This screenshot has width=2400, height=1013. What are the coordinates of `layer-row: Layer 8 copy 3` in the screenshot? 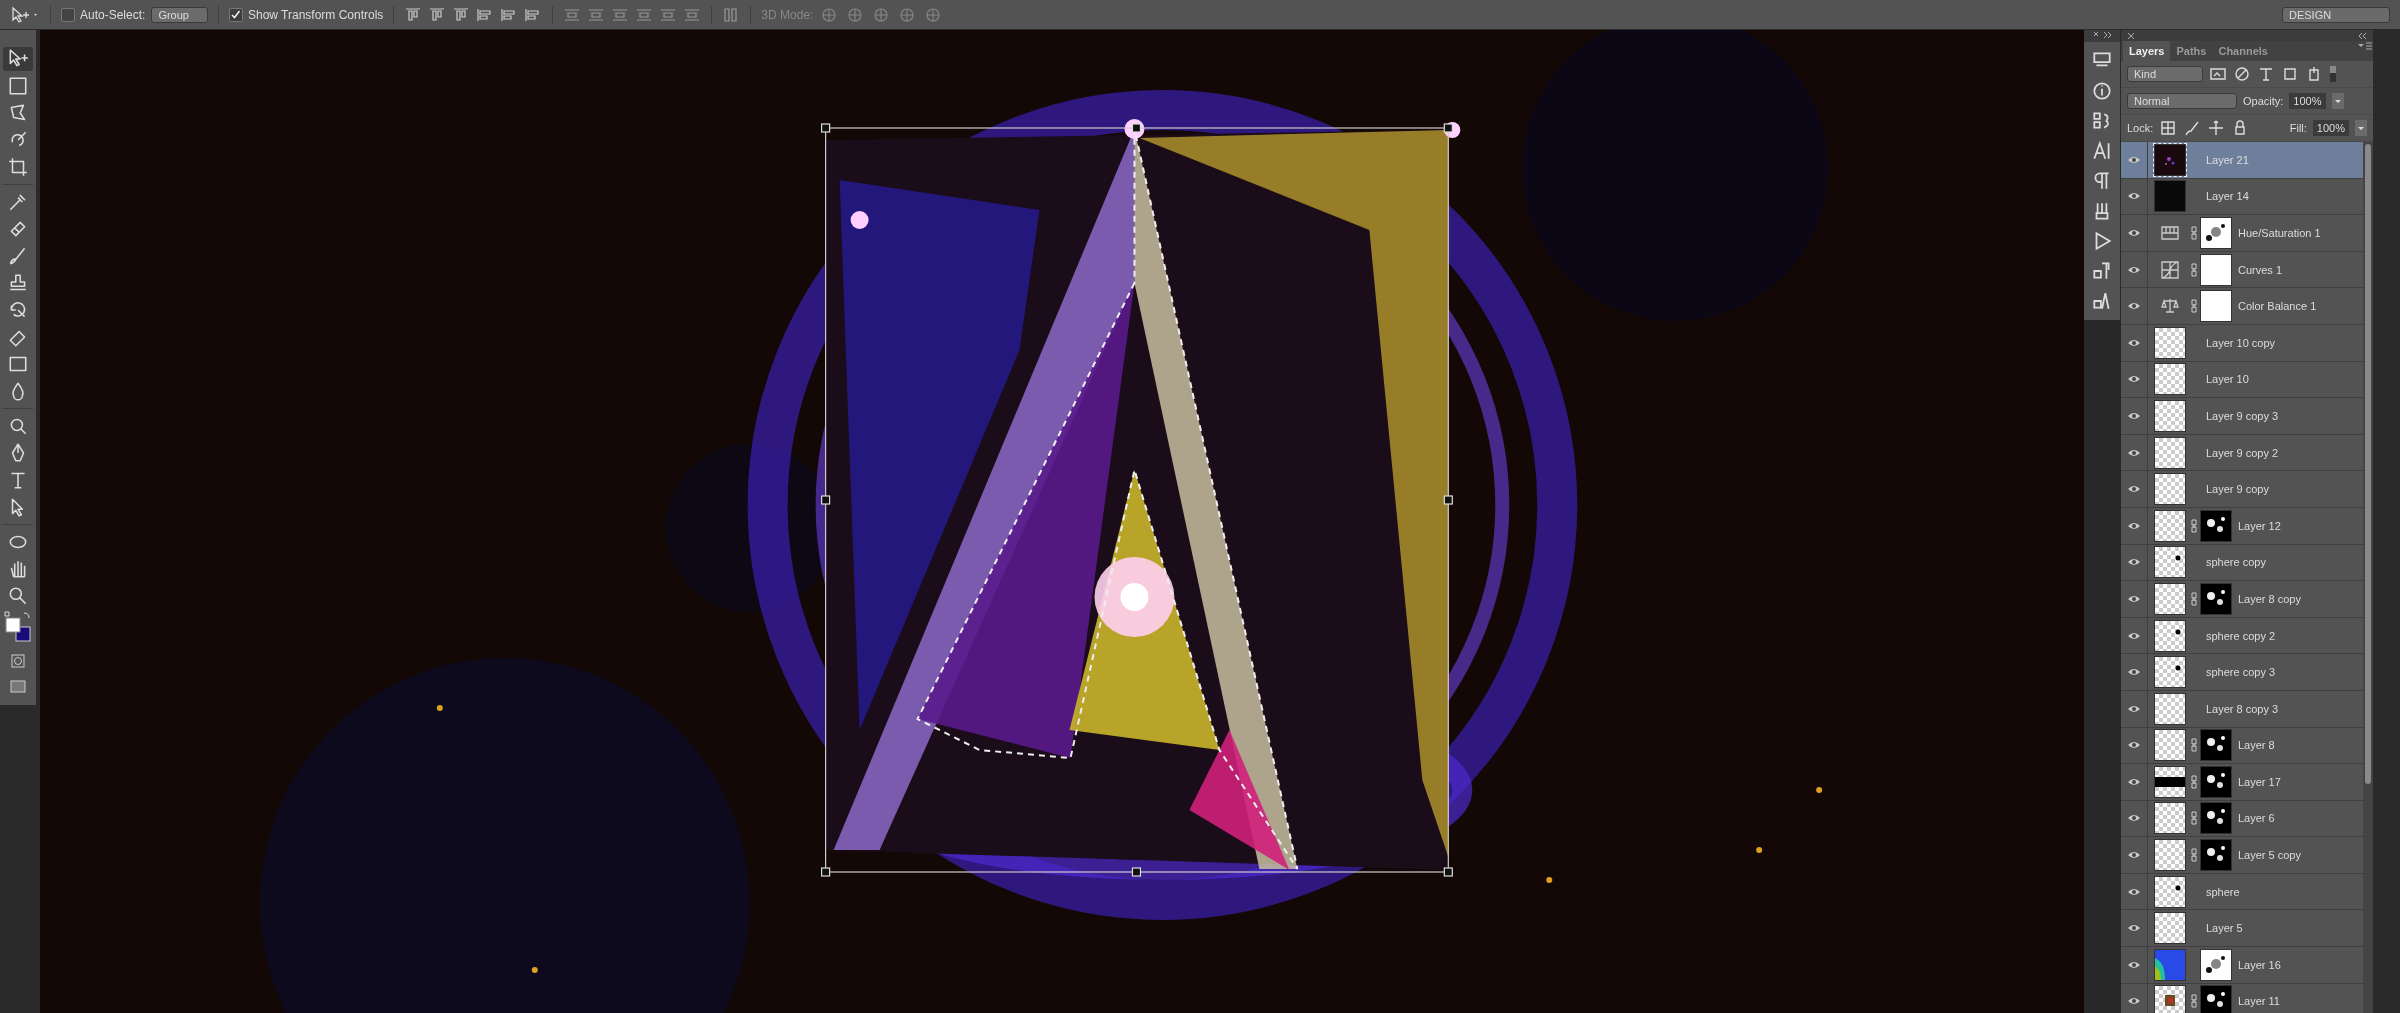 It's located at (2242, 709).